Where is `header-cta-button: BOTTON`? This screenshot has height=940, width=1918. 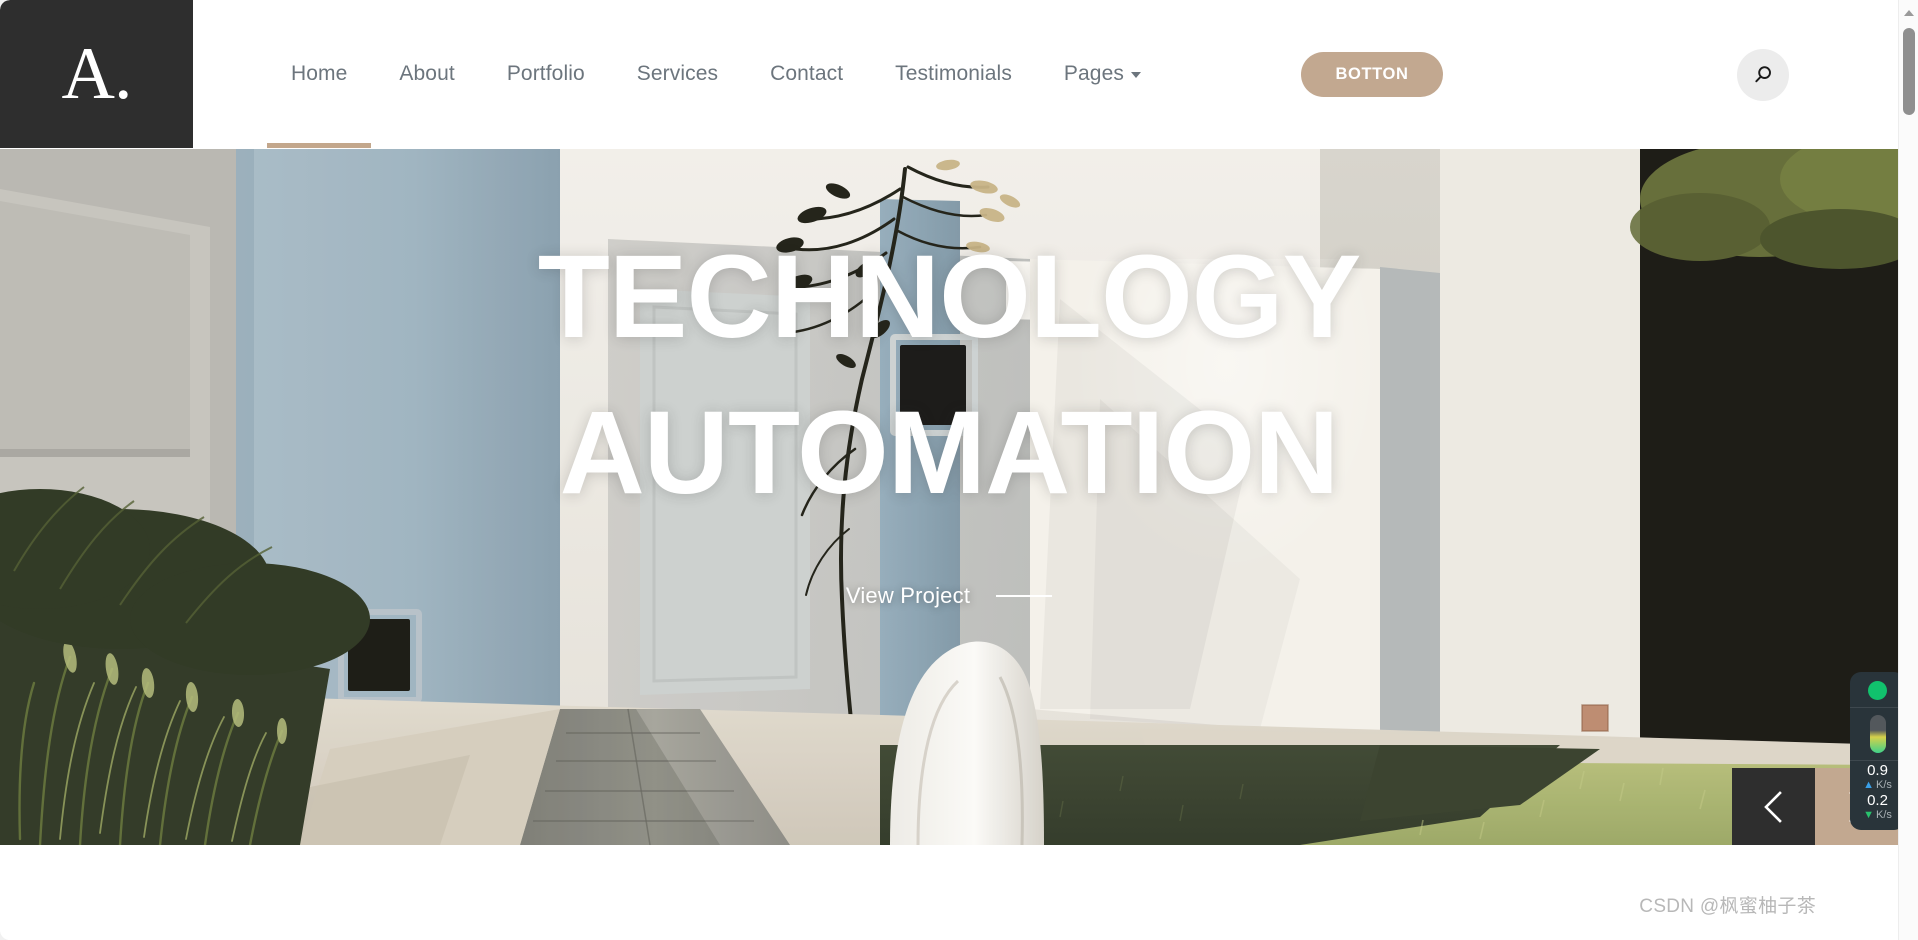 header-cta-button: BOTTON is located at coordinates (1372, 74).